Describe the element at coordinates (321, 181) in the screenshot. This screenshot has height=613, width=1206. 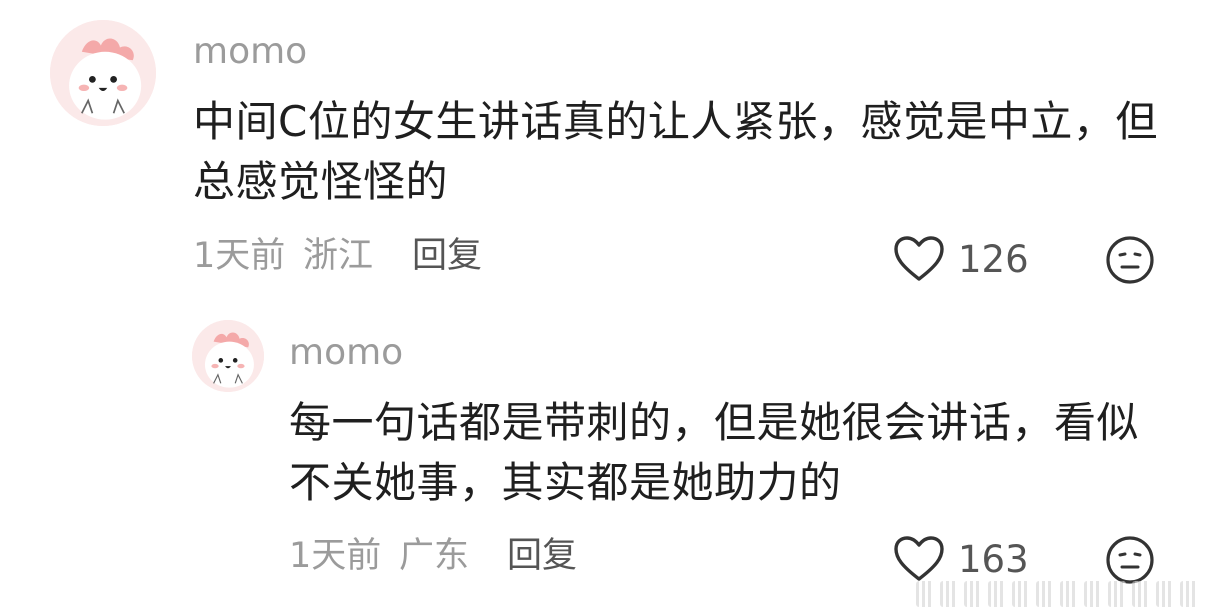
I see `comment-text-line: 总感觉怪怪的` at that location.